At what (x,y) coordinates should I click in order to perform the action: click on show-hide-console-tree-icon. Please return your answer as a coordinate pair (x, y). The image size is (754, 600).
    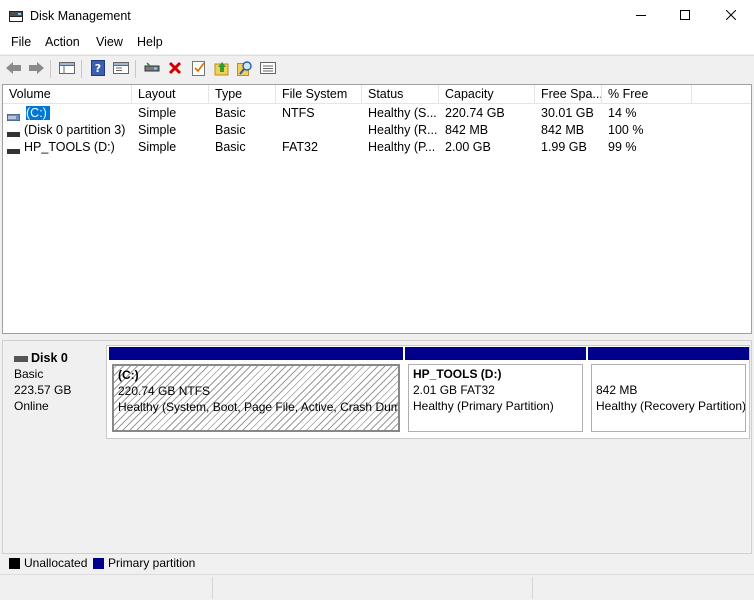
    Looking at the image, I should click on (67, 69).